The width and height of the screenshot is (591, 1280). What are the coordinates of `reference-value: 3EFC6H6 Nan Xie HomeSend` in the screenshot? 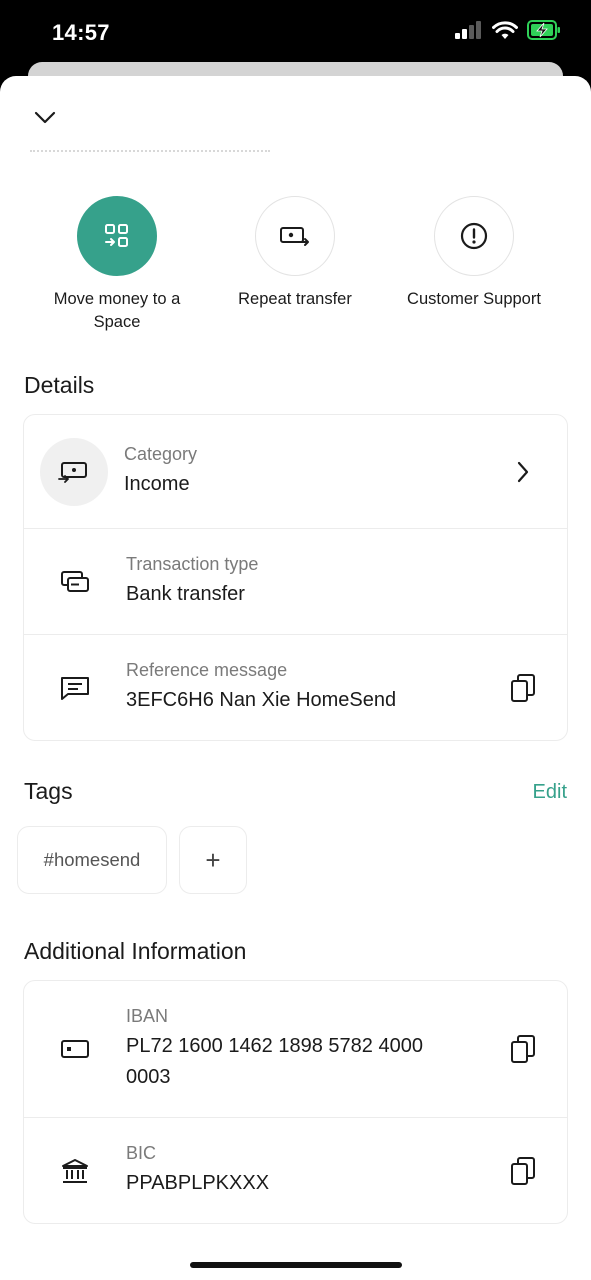 It's located at (261, 700).